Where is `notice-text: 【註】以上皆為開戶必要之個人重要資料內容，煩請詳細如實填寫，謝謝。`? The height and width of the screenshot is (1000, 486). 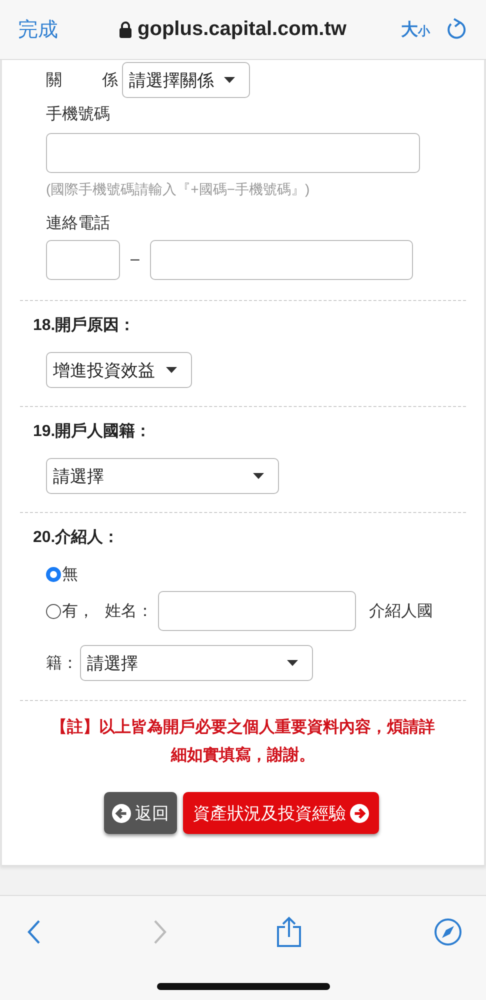
notice-text: 【註】以上皆為開戶必要之個人重要資料內容，煩請詳細如實填寫，謝謝。 is located at coordinates (243, 741).